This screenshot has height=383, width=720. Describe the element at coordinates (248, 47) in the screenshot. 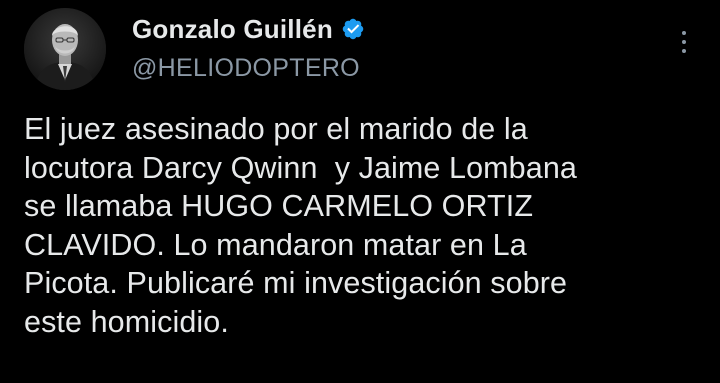

I see `author-names: Gonzalo Guillén @HELIODOPTERO` at that location.